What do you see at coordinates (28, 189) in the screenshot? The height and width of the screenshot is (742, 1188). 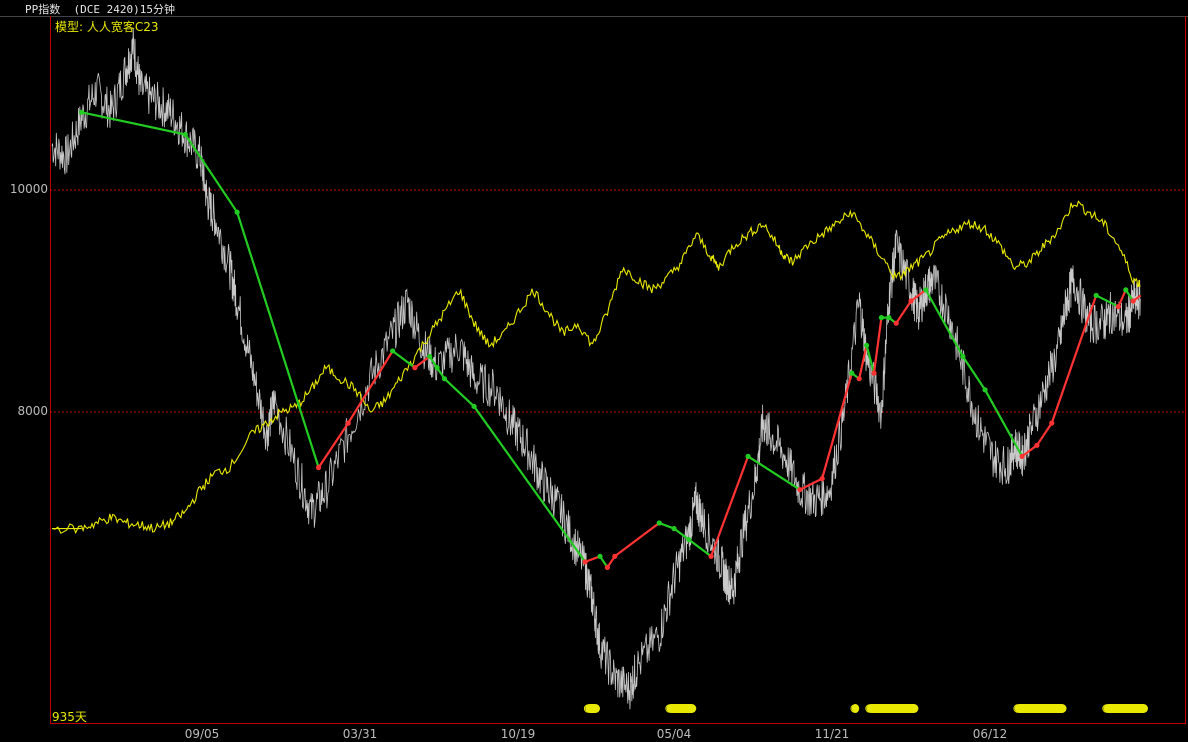 I see `y-tick-label-10000: 10000` at bounding box center [28, 189].